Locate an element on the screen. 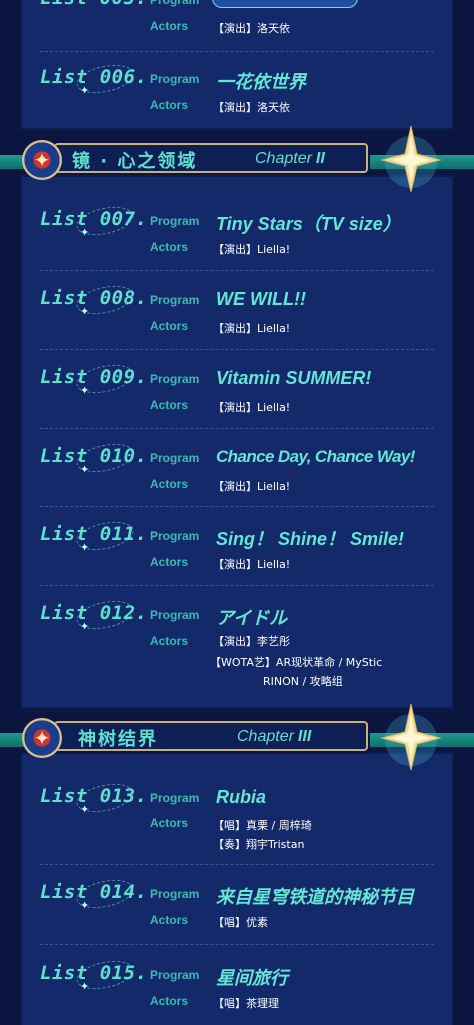 This screenshot has height=1025, width=474. song-title: 来自星穹铁道的神秘节目 is located at coordinates (315, 897).